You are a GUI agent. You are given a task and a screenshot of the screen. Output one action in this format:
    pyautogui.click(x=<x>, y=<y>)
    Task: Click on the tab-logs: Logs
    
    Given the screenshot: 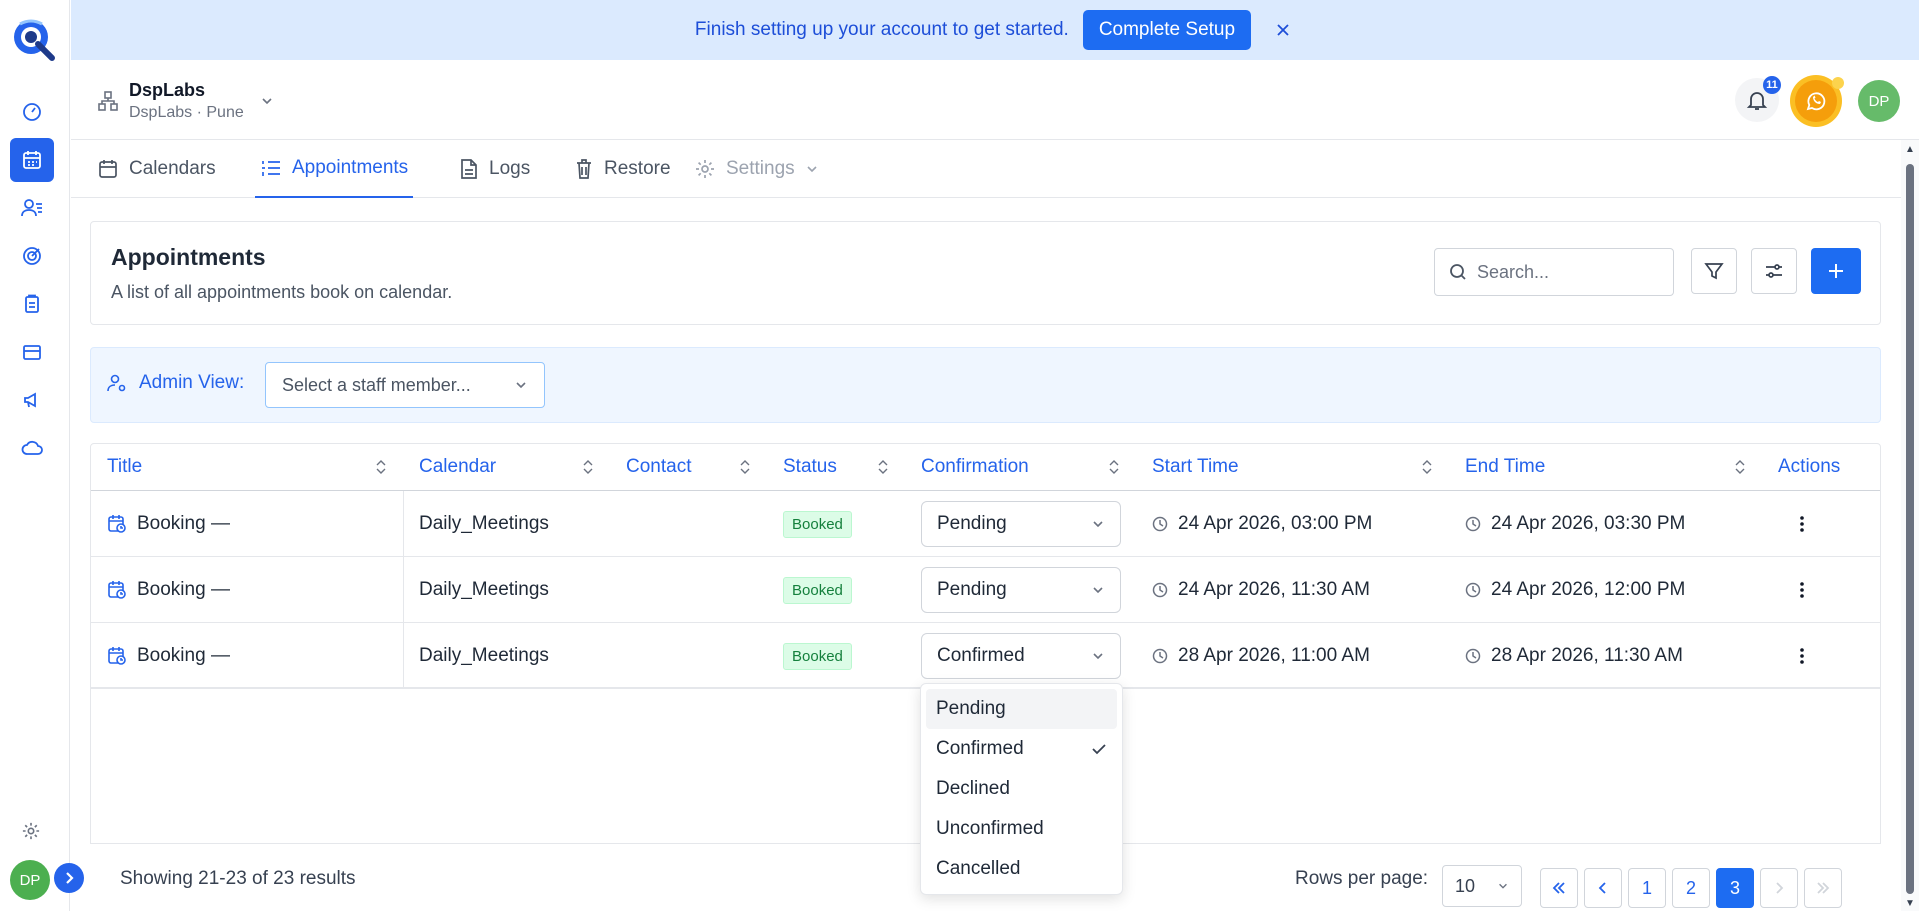 What is the action you would take?
    pyautogui.click(x=494, y=169)
    